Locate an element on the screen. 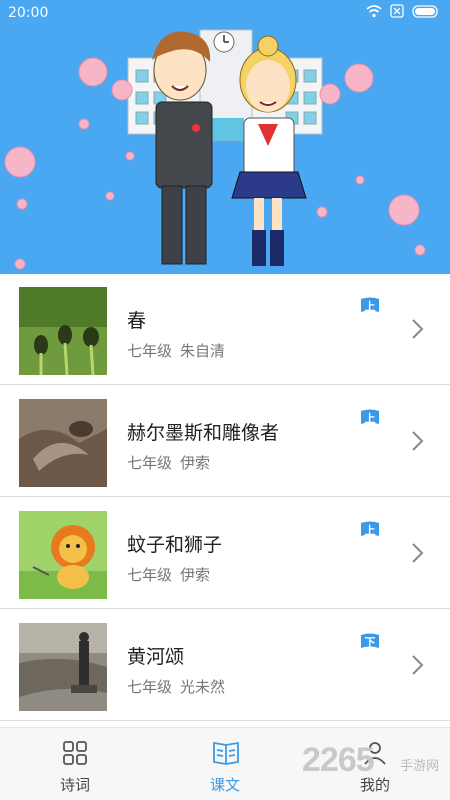 This screenshot has width=450, height=800. book-icon is located at coordinates (226, 753).